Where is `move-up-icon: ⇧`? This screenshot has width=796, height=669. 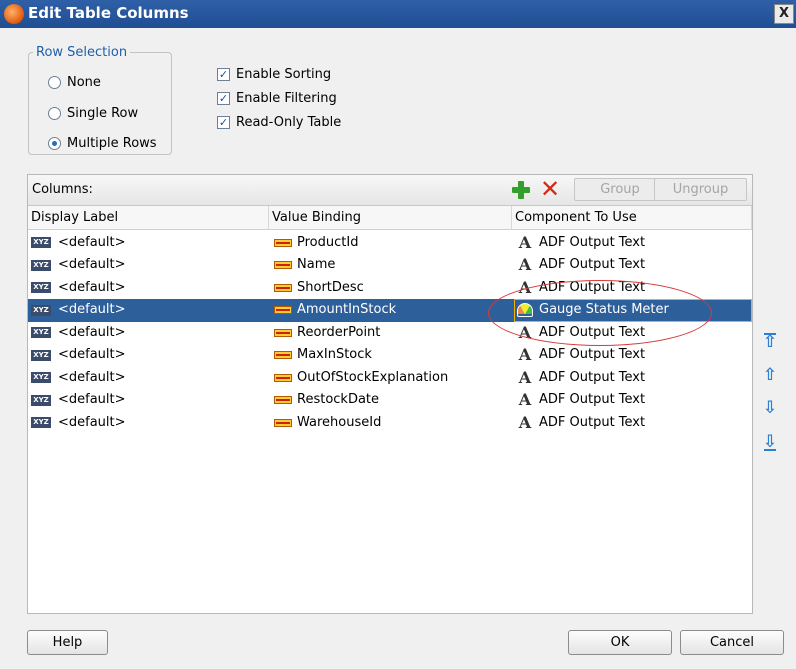 move-up-icon: ⇧ is located at coordinates (770, 375).